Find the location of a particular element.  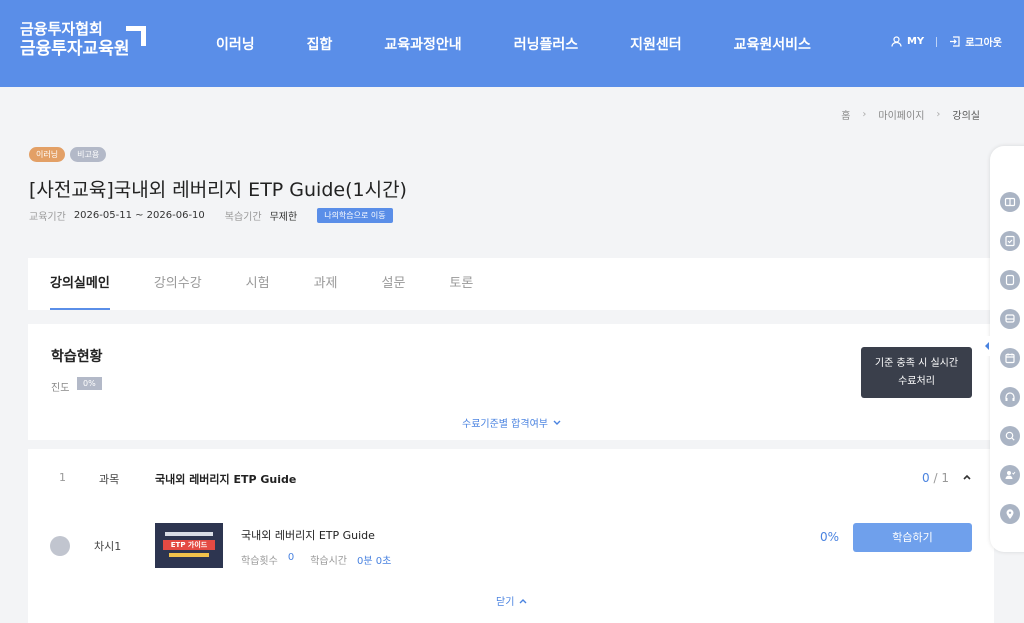

tab-main: 강의실메인 is located at coordinates (80, 284).